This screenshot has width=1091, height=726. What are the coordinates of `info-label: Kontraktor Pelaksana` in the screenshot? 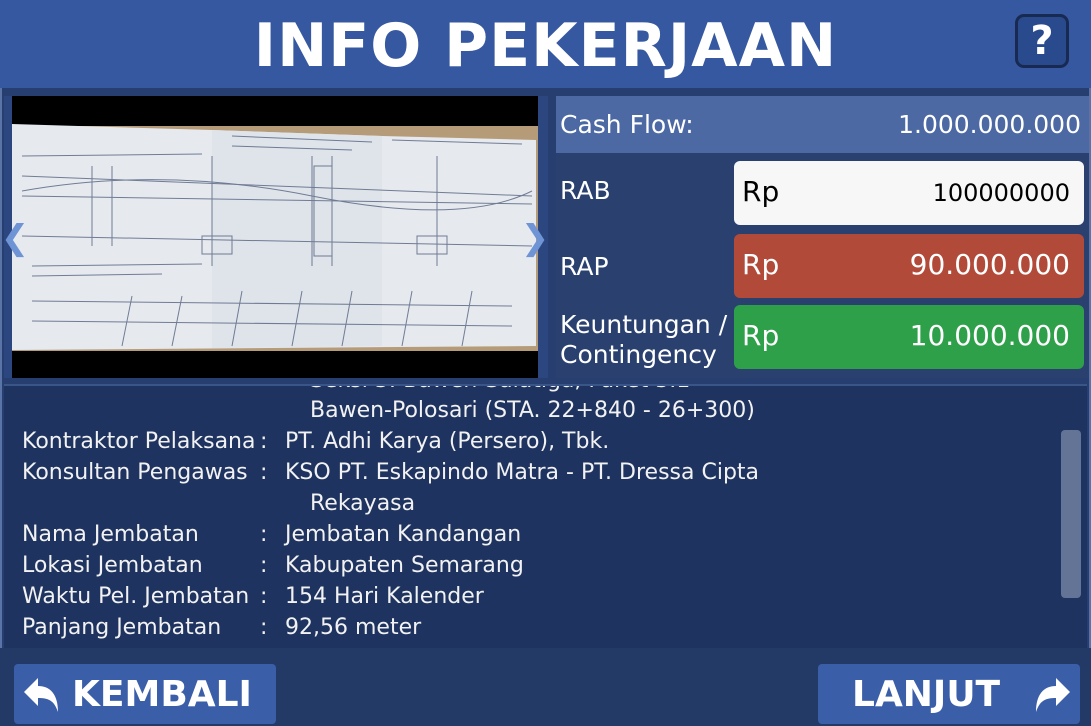 It's located at (139, 441).